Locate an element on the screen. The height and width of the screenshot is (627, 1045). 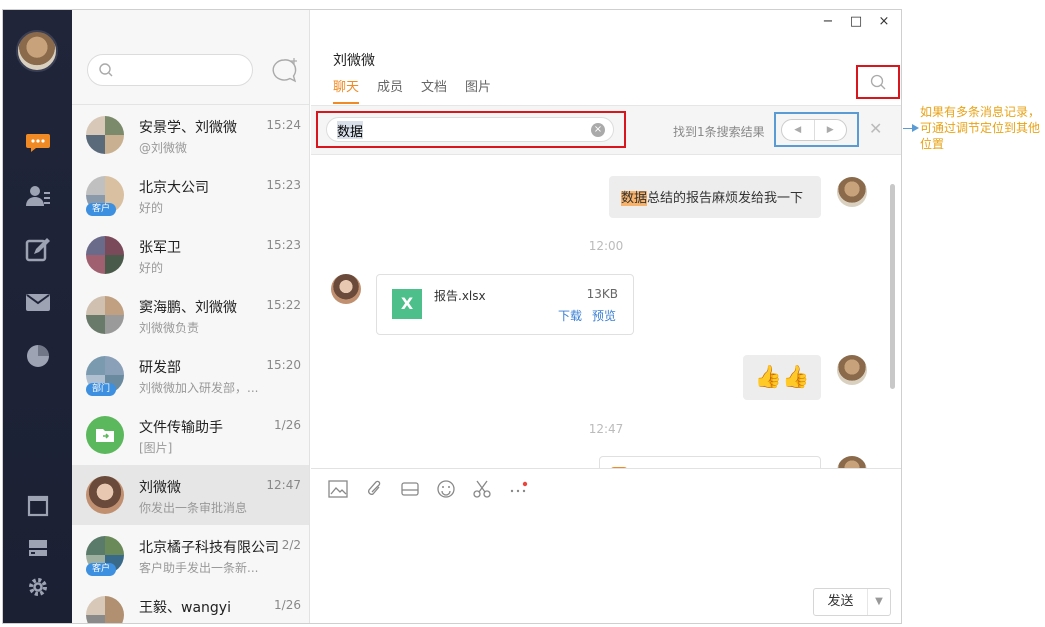
close-button: × is located at coordinates (884, 21).